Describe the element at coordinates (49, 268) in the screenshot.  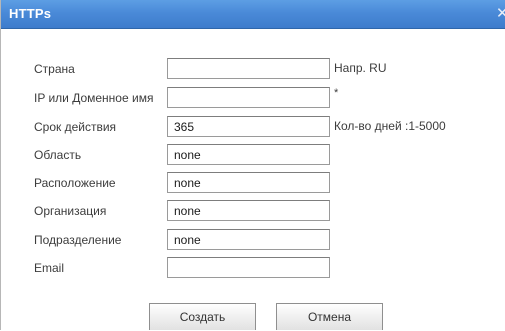
I see `email-label: Email` at that location.